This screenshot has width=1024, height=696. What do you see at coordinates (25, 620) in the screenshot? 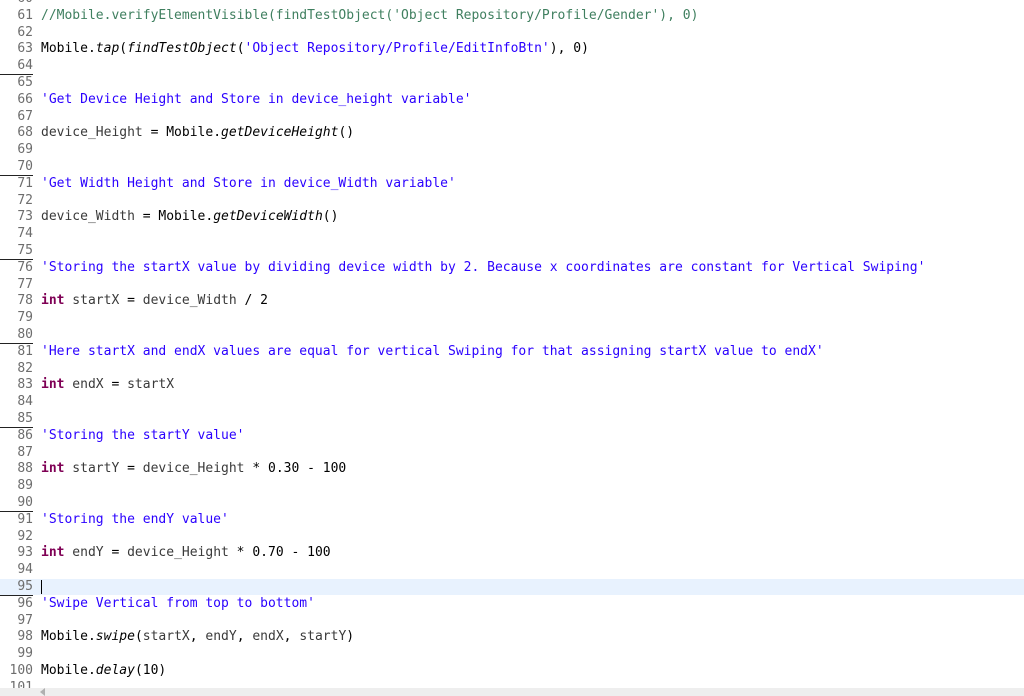
I see `line-number: 97` at bounding box center [25, 620].